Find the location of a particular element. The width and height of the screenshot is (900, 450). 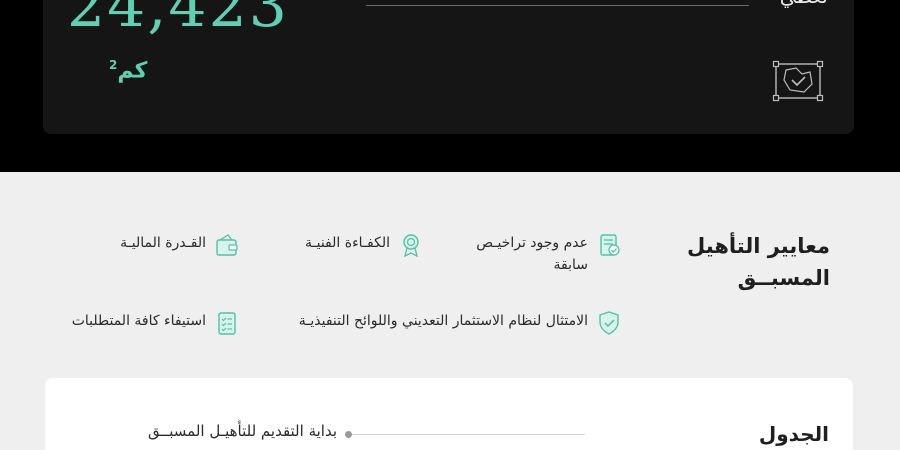

document-check-icon is located at coordinates (610, 245).